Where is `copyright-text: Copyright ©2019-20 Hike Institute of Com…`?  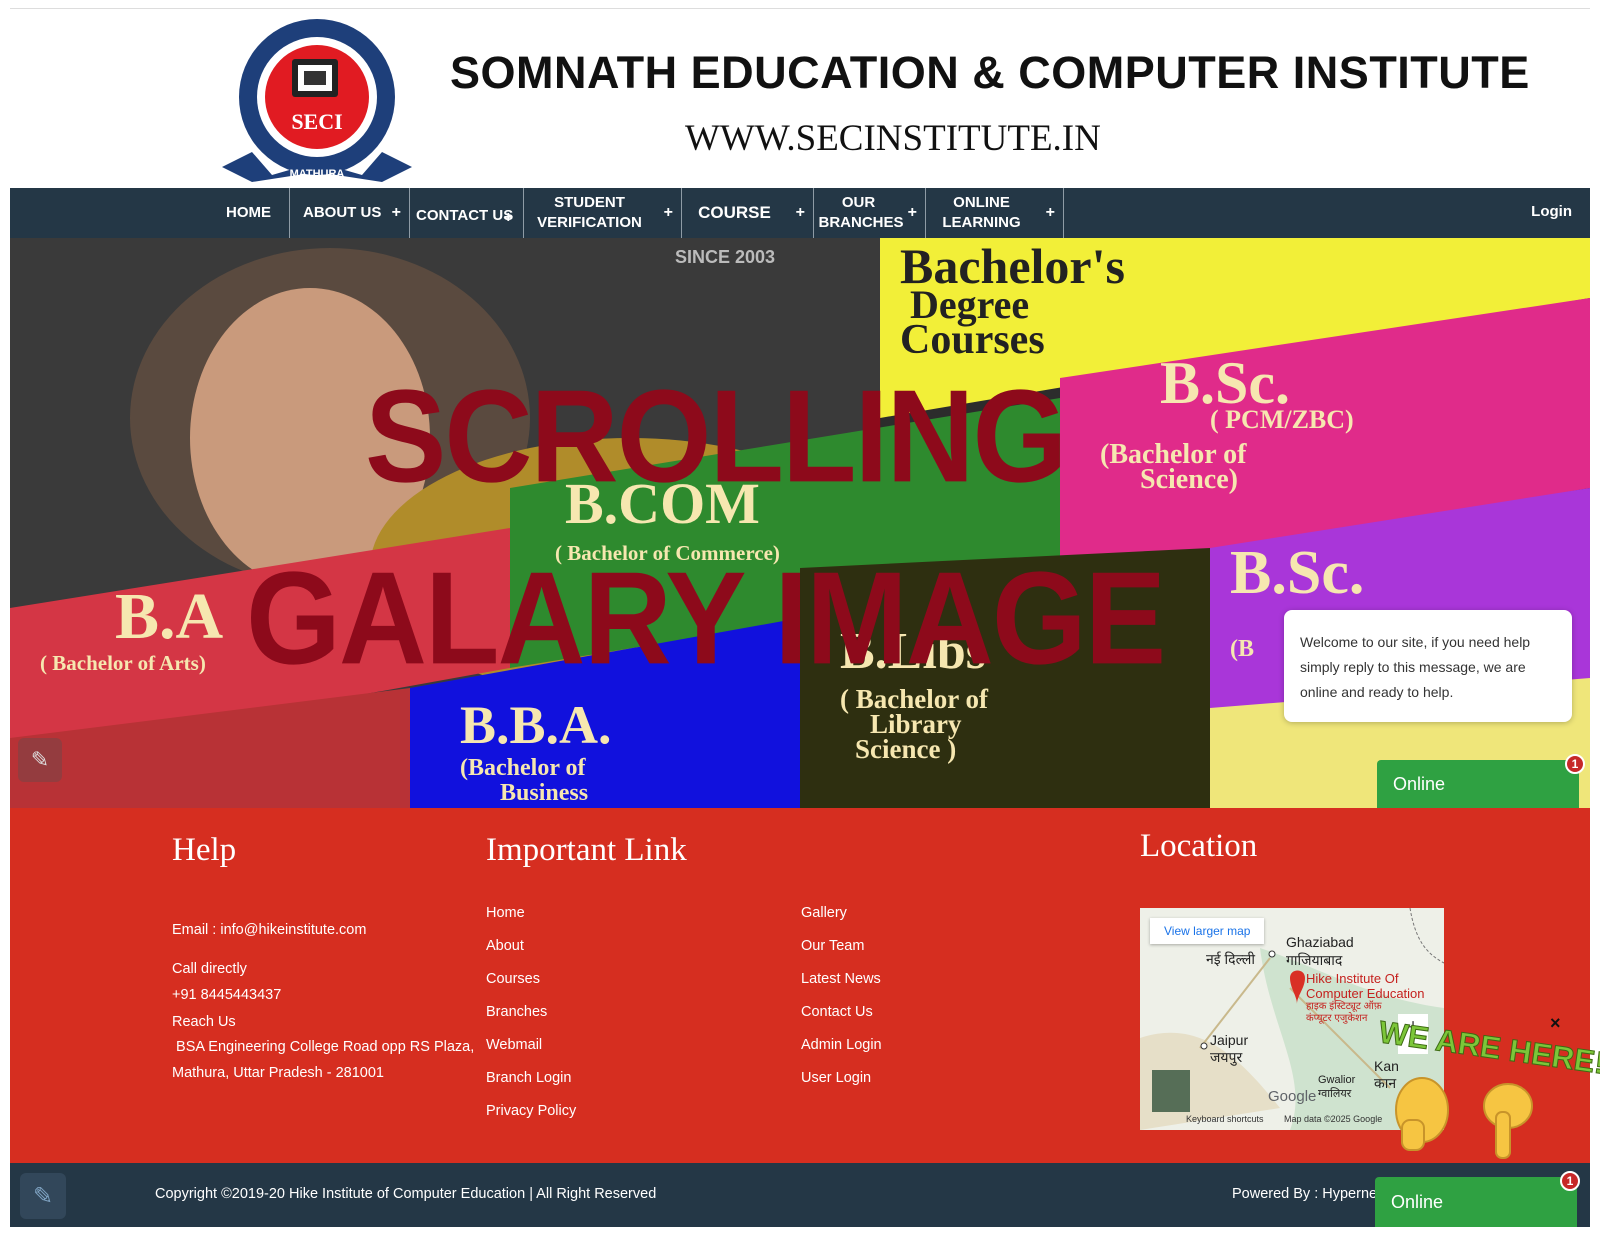
copyright-text: Copyright ©2019-20 Hike Institute of Com… is located at coordinates (406, 1194).